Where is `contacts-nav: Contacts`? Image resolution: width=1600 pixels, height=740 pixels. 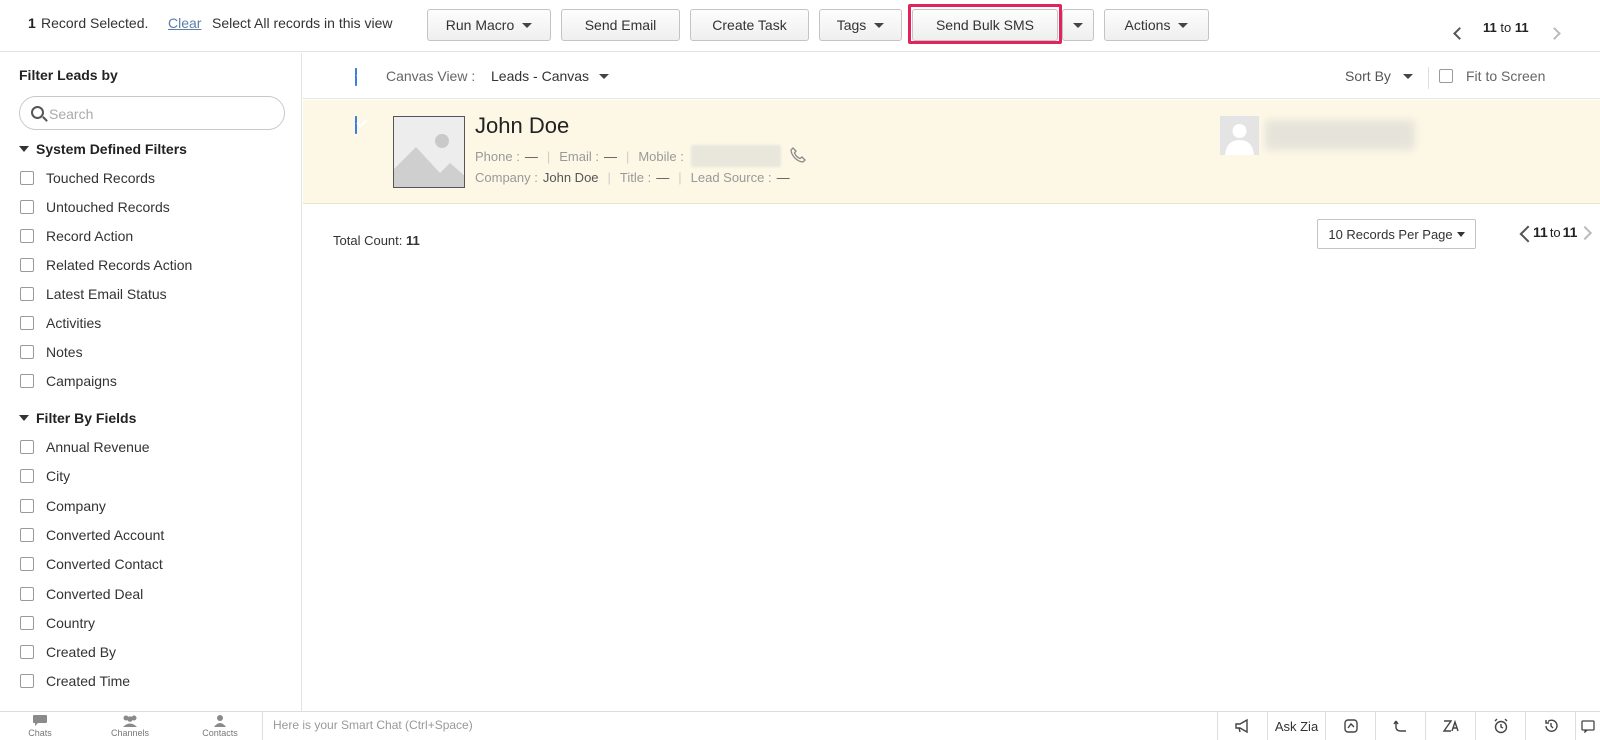
contacts-nav: Contacts is located at coordinates (220, 727).